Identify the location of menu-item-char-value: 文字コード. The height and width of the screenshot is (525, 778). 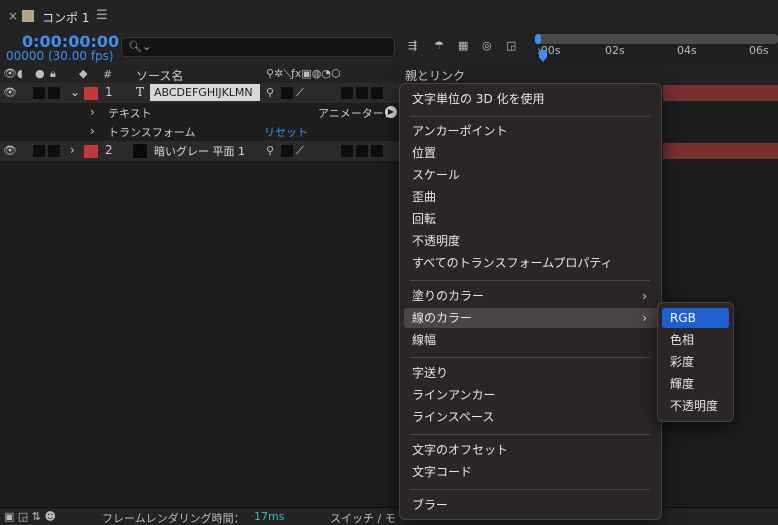
(530, 472).